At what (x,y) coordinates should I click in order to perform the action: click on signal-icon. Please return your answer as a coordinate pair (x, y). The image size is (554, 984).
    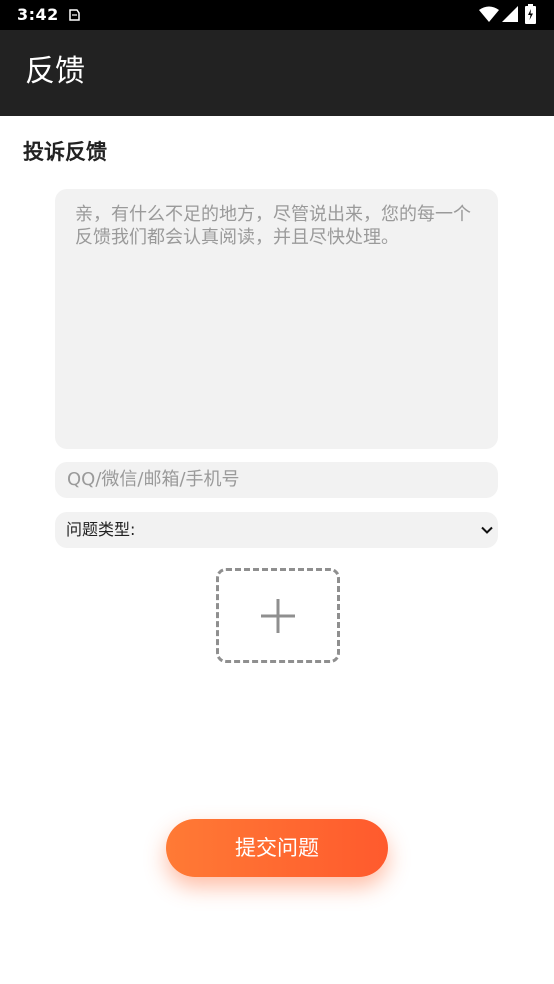
    Looking at the image, I should click on (510, 14).